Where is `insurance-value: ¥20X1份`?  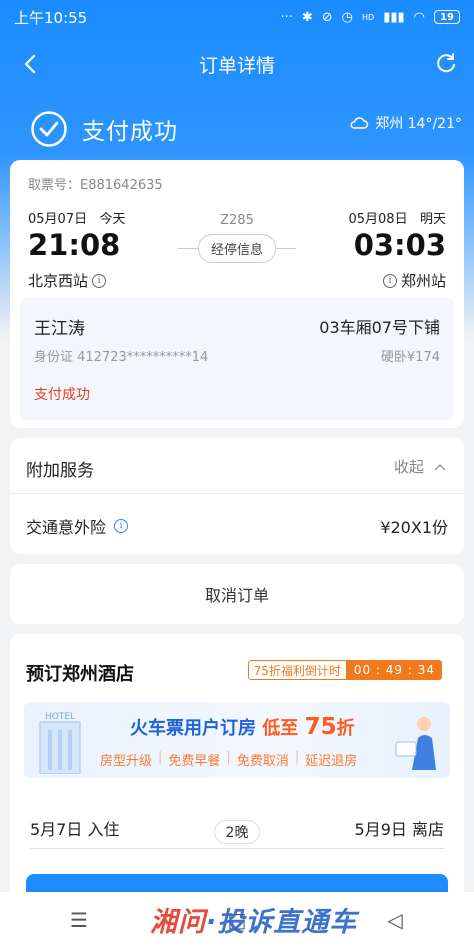 insurance-value: ¥20X1份 is located at coordinates (414, 527).